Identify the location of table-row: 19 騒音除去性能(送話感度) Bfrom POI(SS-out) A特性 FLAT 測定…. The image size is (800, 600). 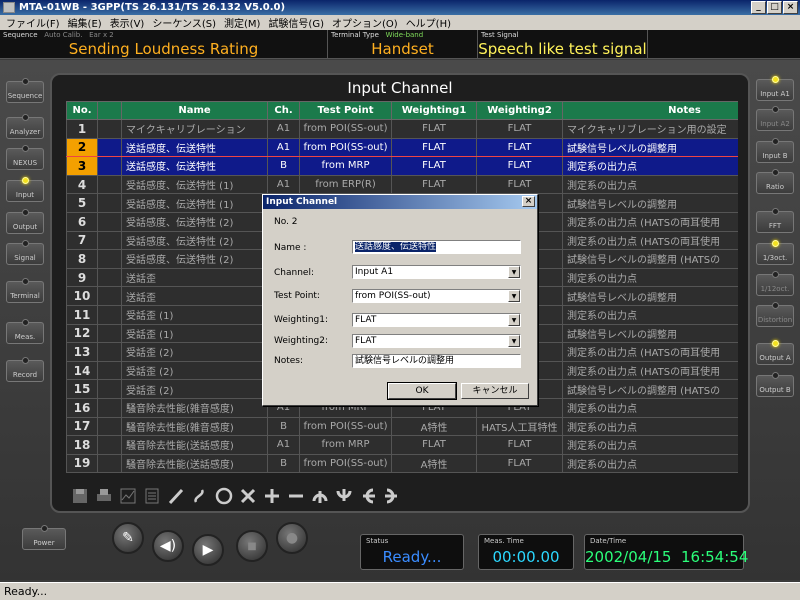
(402, 463).